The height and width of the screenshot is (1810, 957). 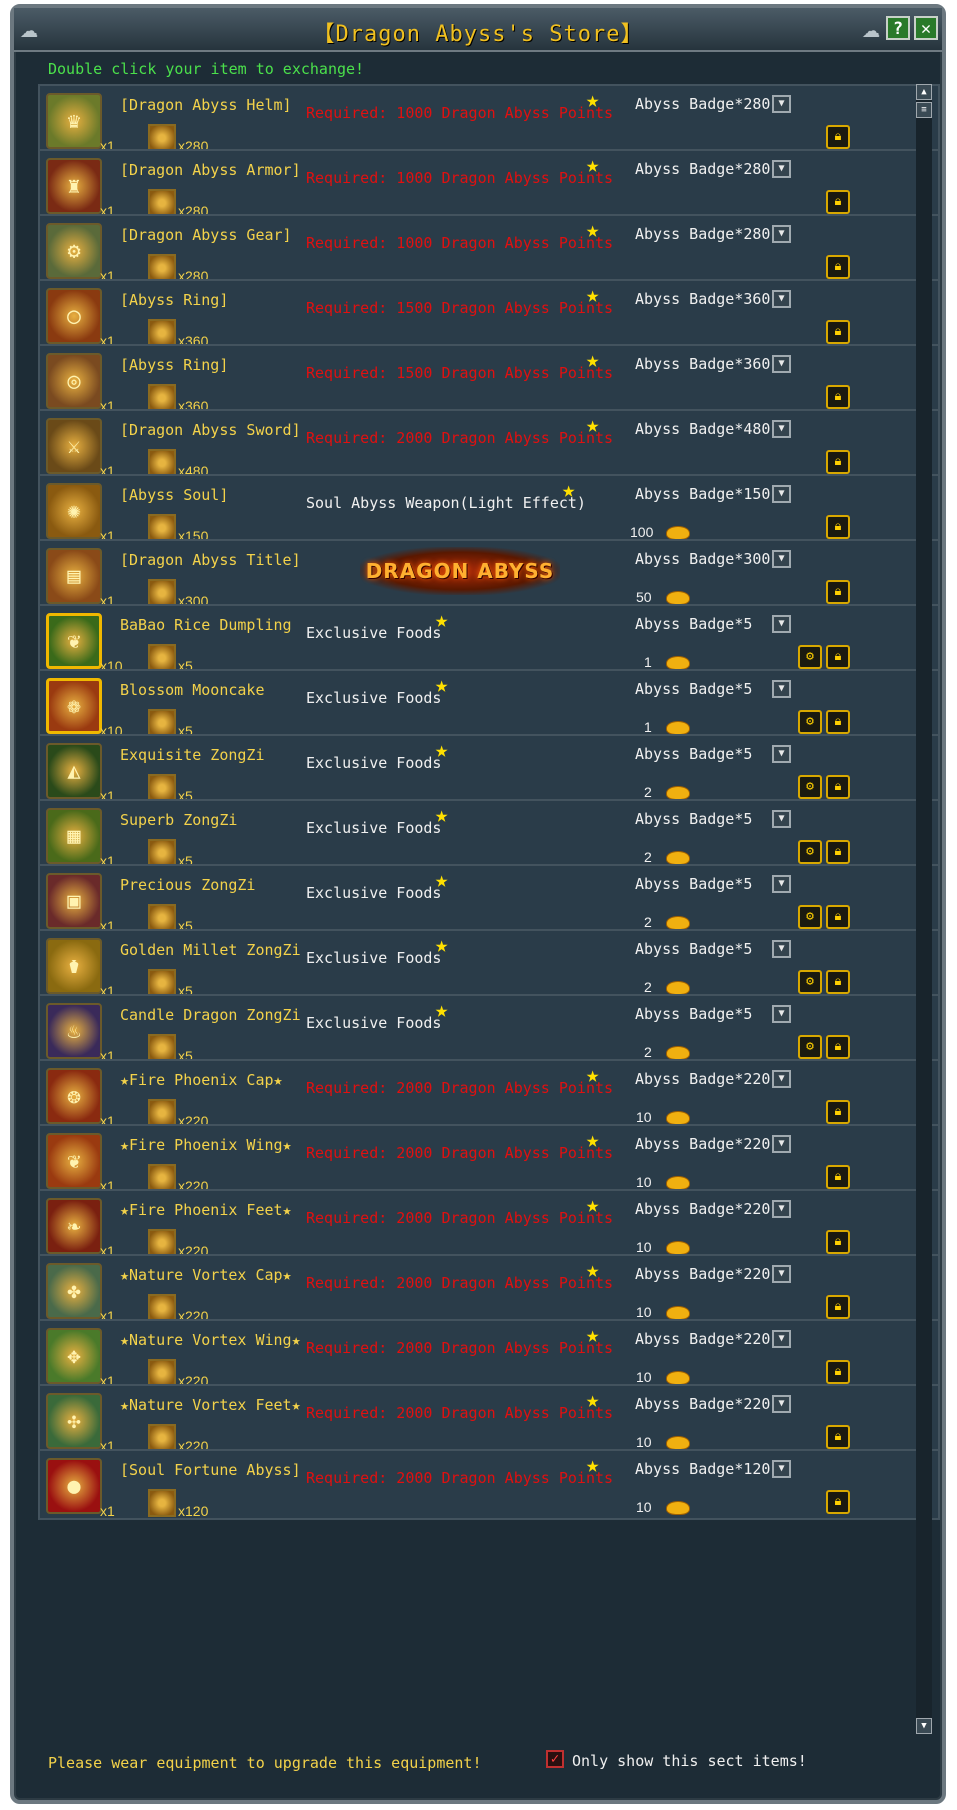 What do you see at coordinates (74, 446) in the screenshot?
I see `sword-icon: ⚔` at bounding box center [74, 446].